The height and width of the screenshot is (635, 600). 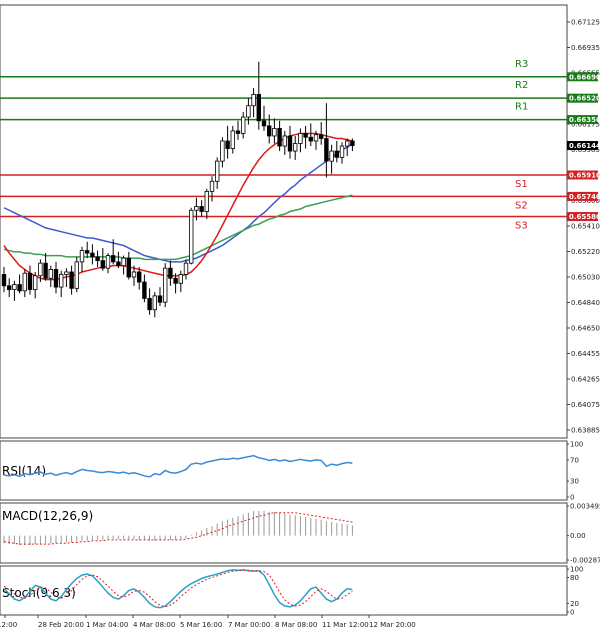 I want to click on panel-tick-label: 70, so click(x=574, y=460).